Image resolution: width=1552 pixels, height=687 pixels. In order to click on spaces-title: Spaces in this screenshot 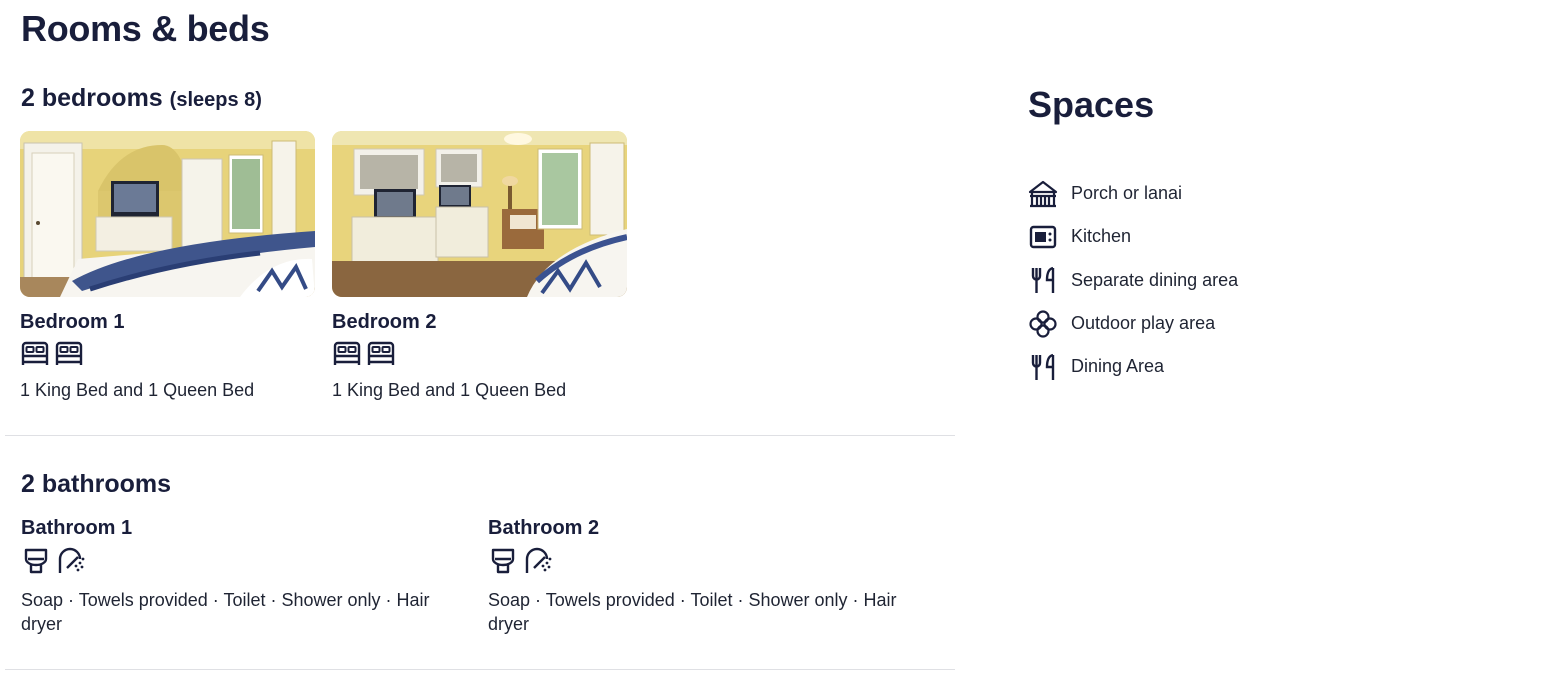, I will do `click(1091, 104)`.